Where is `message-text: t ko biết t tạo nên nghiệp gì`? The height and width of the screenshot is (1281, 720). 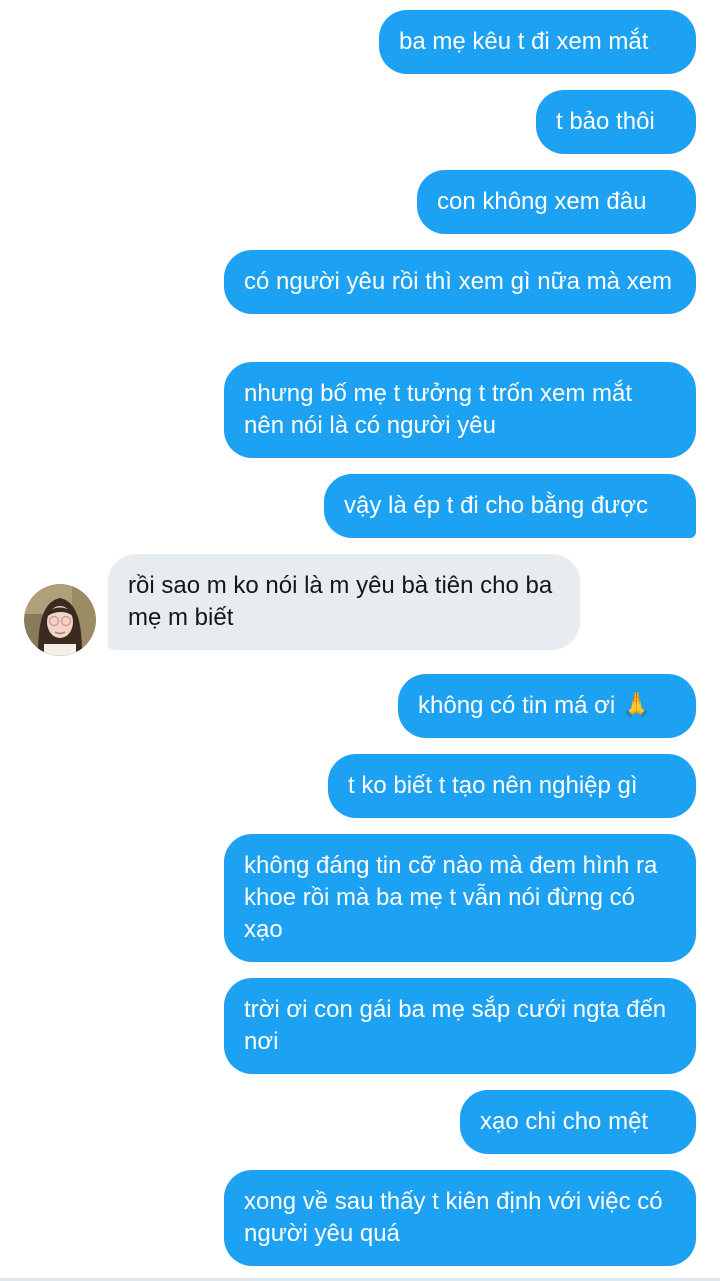 message-text: t ko biết t tạo nên nghiệp gì is located at coordinates (493, 785).